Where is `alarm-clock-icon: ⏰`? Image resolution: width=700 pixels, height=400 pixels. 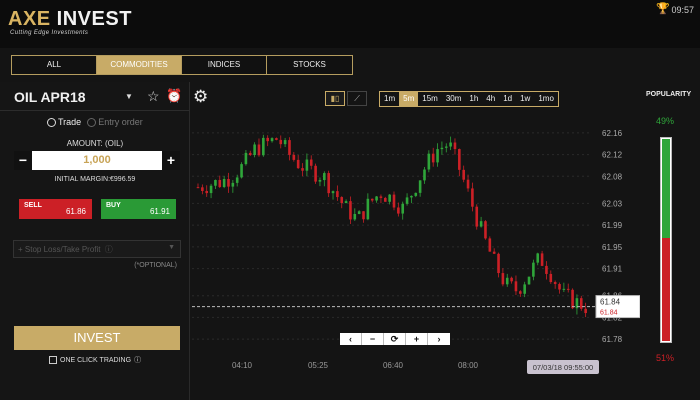
alarm-clock-icon: ⏰ is located at coordinates (174, 96).